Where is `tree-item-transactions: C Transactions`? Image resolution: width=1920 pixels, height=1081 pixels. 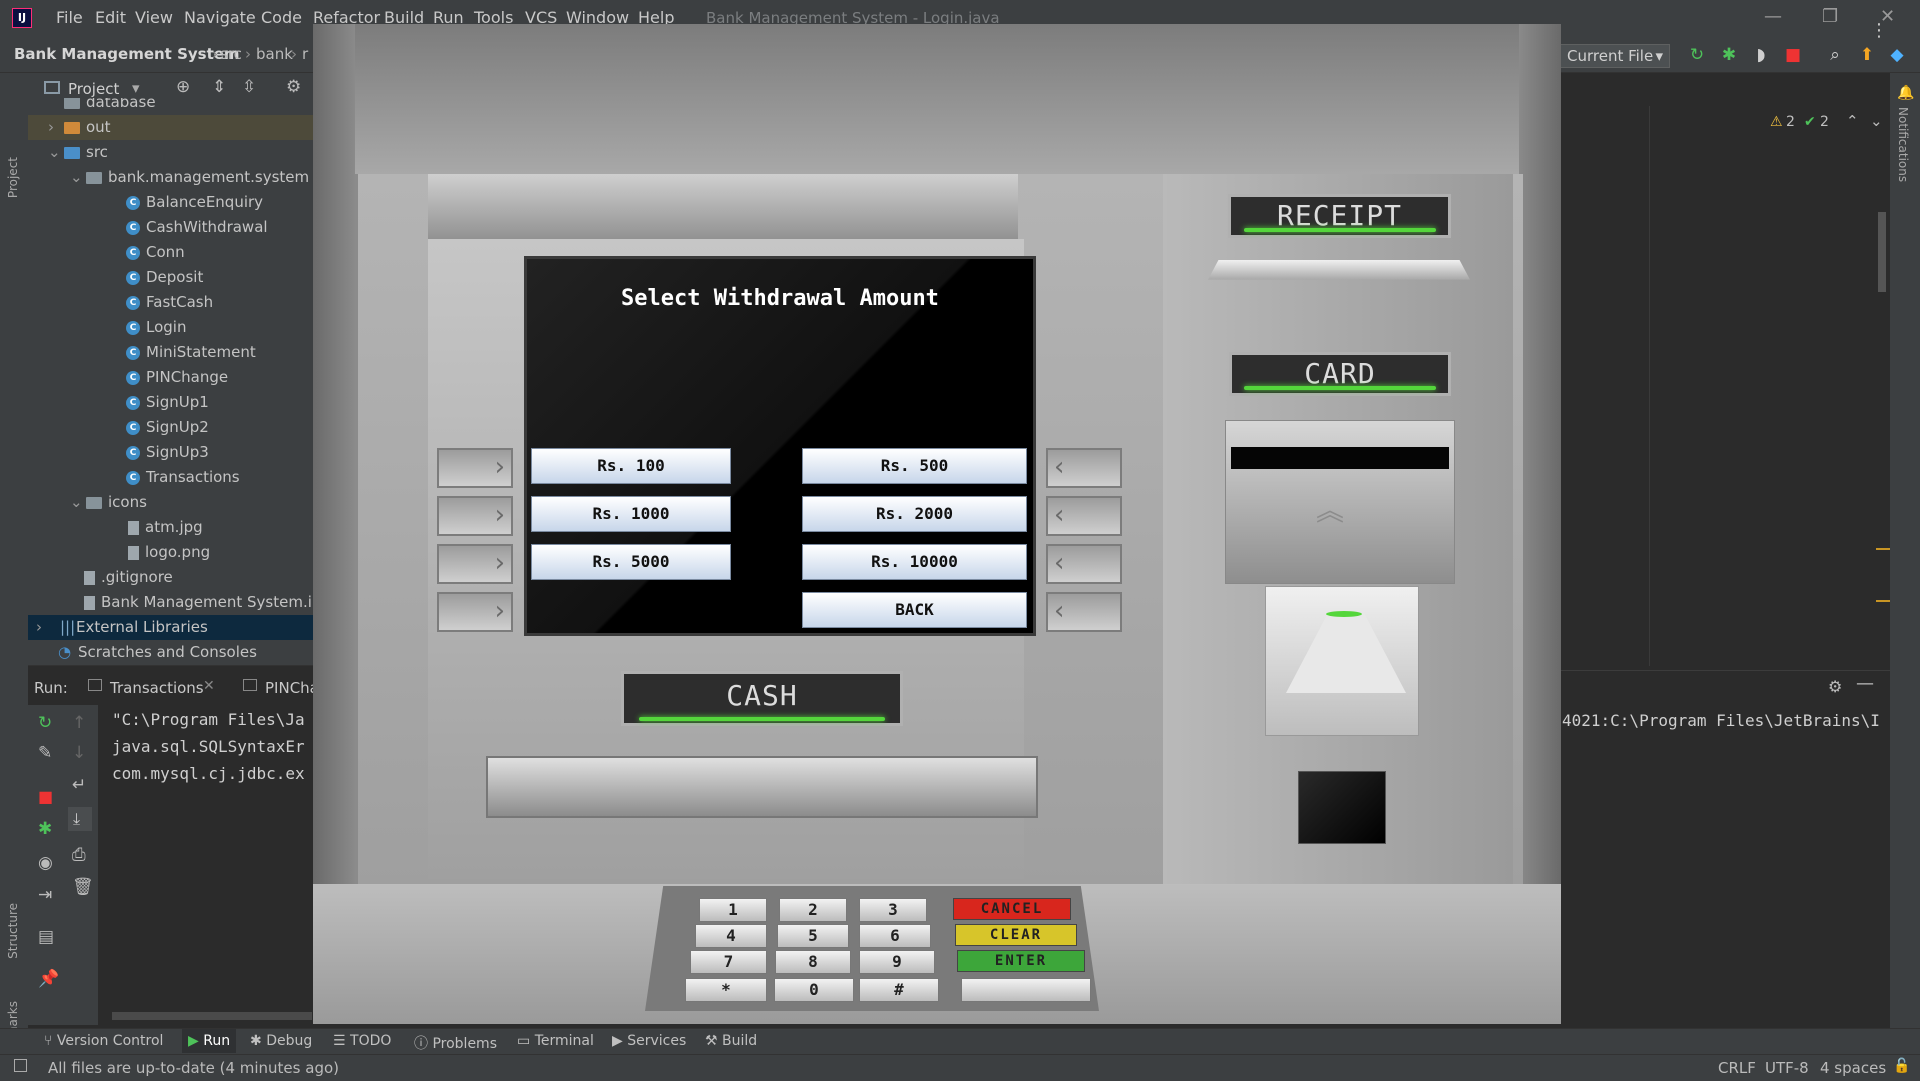
tree-item-transactions: C Transactions is located at coordinates (183, 477).